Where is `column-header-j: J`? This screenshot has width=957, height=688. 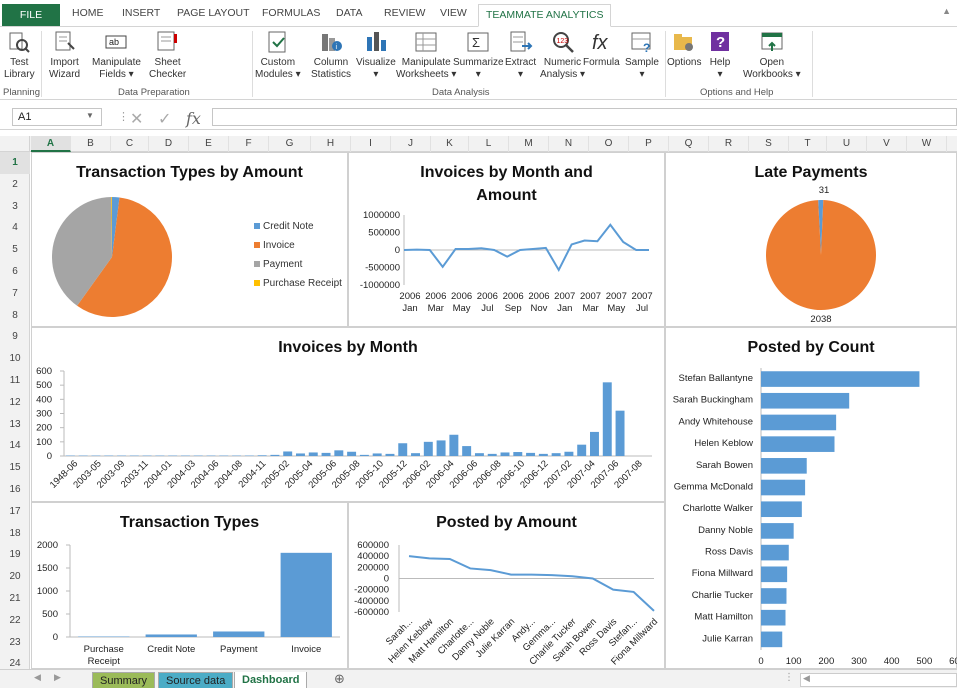 column-header-j: J is located at coordinates (411, 144).